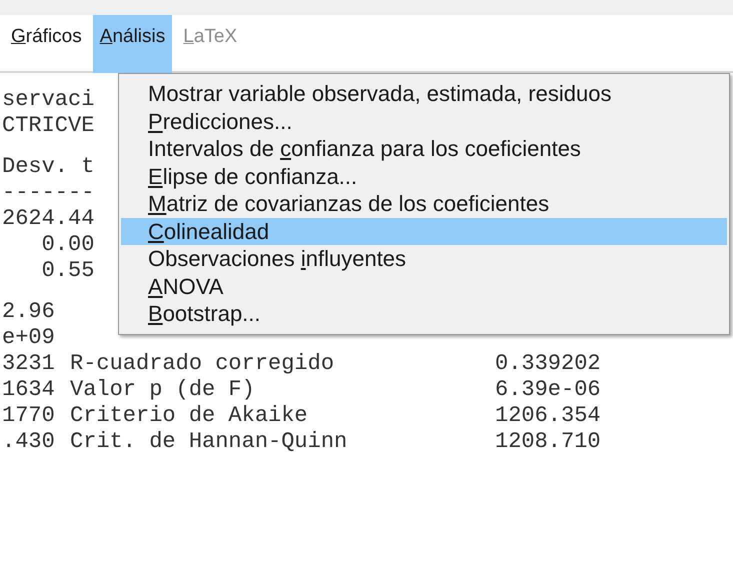 The height and width of the screenshot is (565, 733). I want to click on output-line: servaci, so click(47, 100).